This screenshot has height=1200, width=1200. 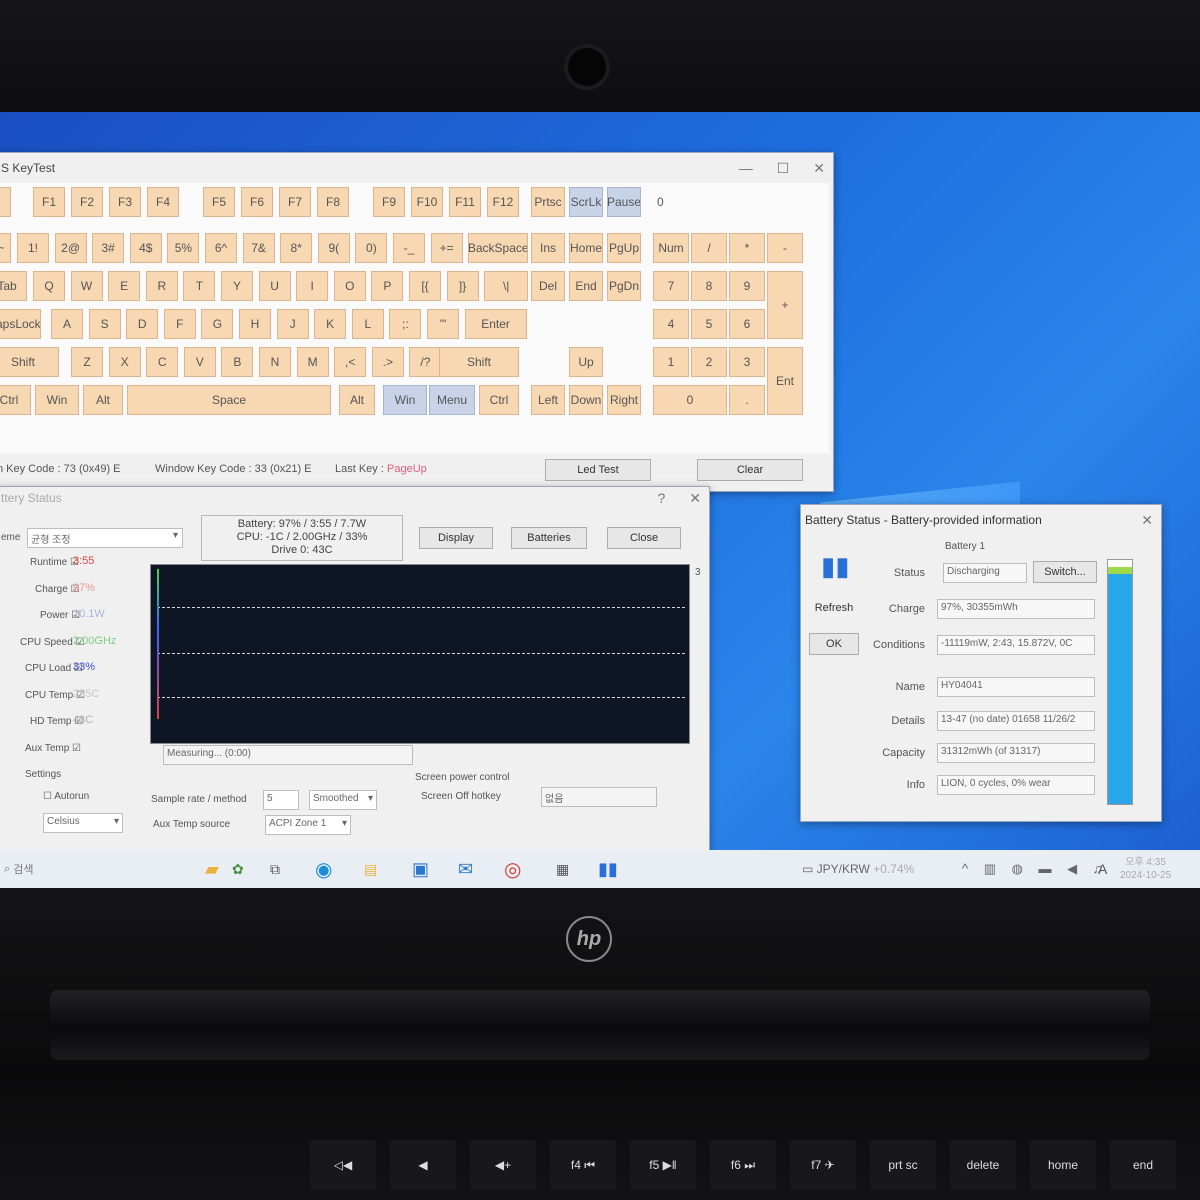 I want to click on tray-icons: ^ ▥ ◍ ▬ ◀ ♫, so click(x=1035, y=869).